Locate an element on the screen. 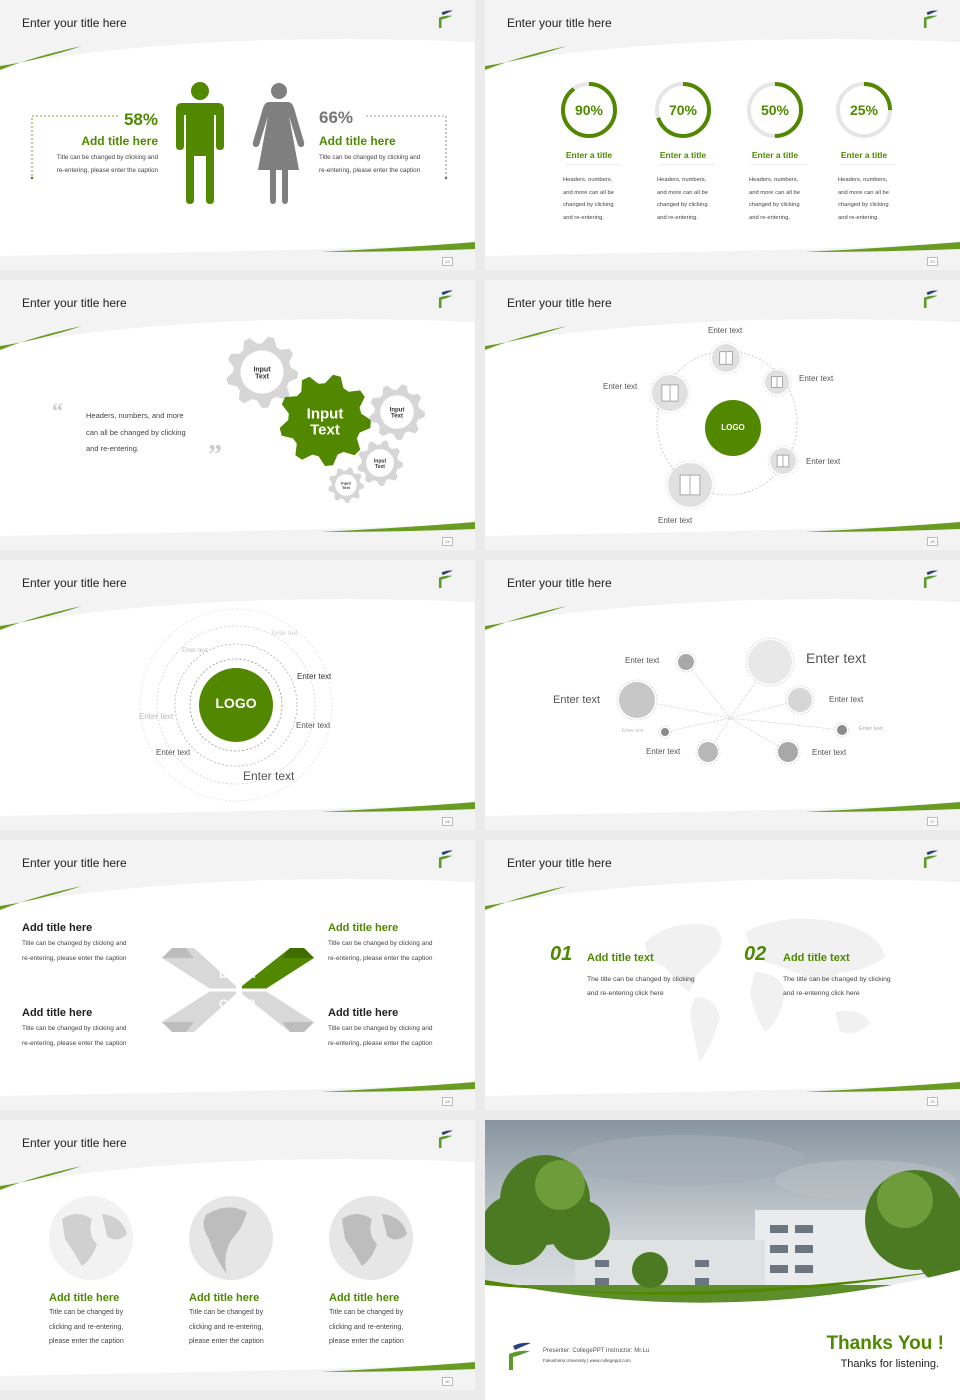 The width and height of the screenshot is (960, 1400). progress-percent: 70% is located at coordinates (683, 110).